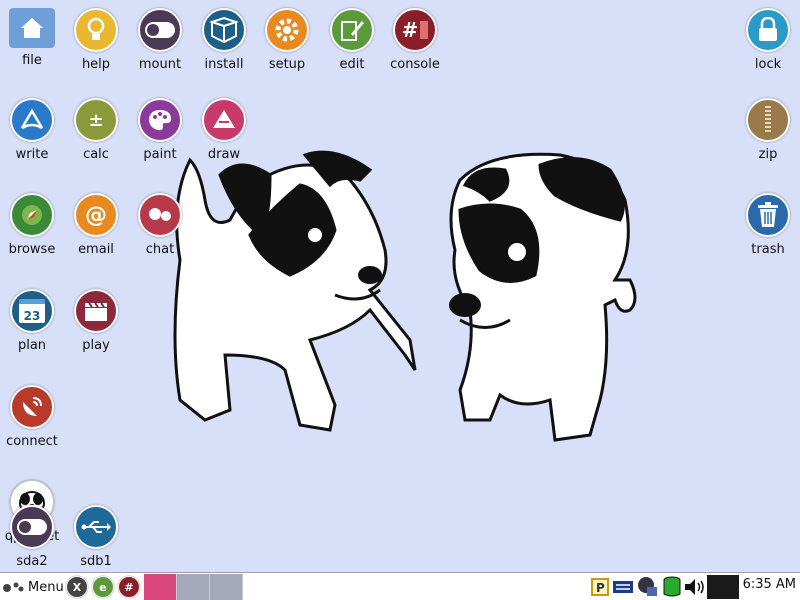  What do you see at coordinates (32, 154) in the screenshot?
I see `desktop-icon-label: write` at bounding box center [32, 154].